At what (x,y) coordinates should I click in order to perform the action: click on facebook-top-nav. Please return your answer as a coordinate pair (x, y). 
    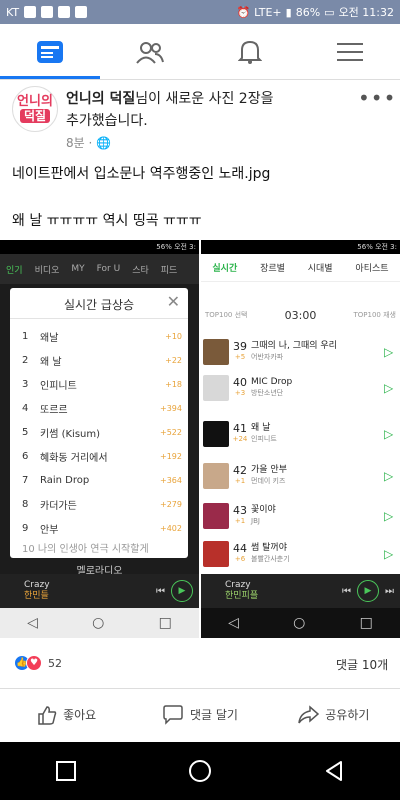
    Looking at the image, I should click on (200, 52).